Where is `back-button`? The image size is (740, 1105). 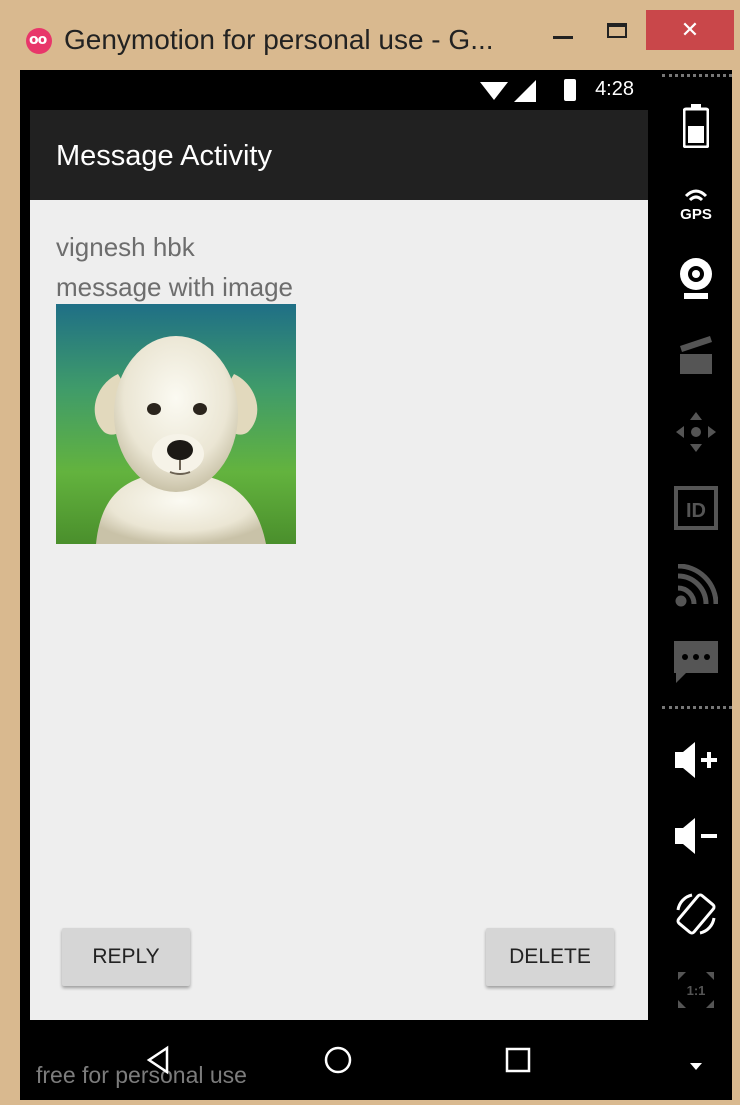
back-button is located at coordinates (158, 1060).